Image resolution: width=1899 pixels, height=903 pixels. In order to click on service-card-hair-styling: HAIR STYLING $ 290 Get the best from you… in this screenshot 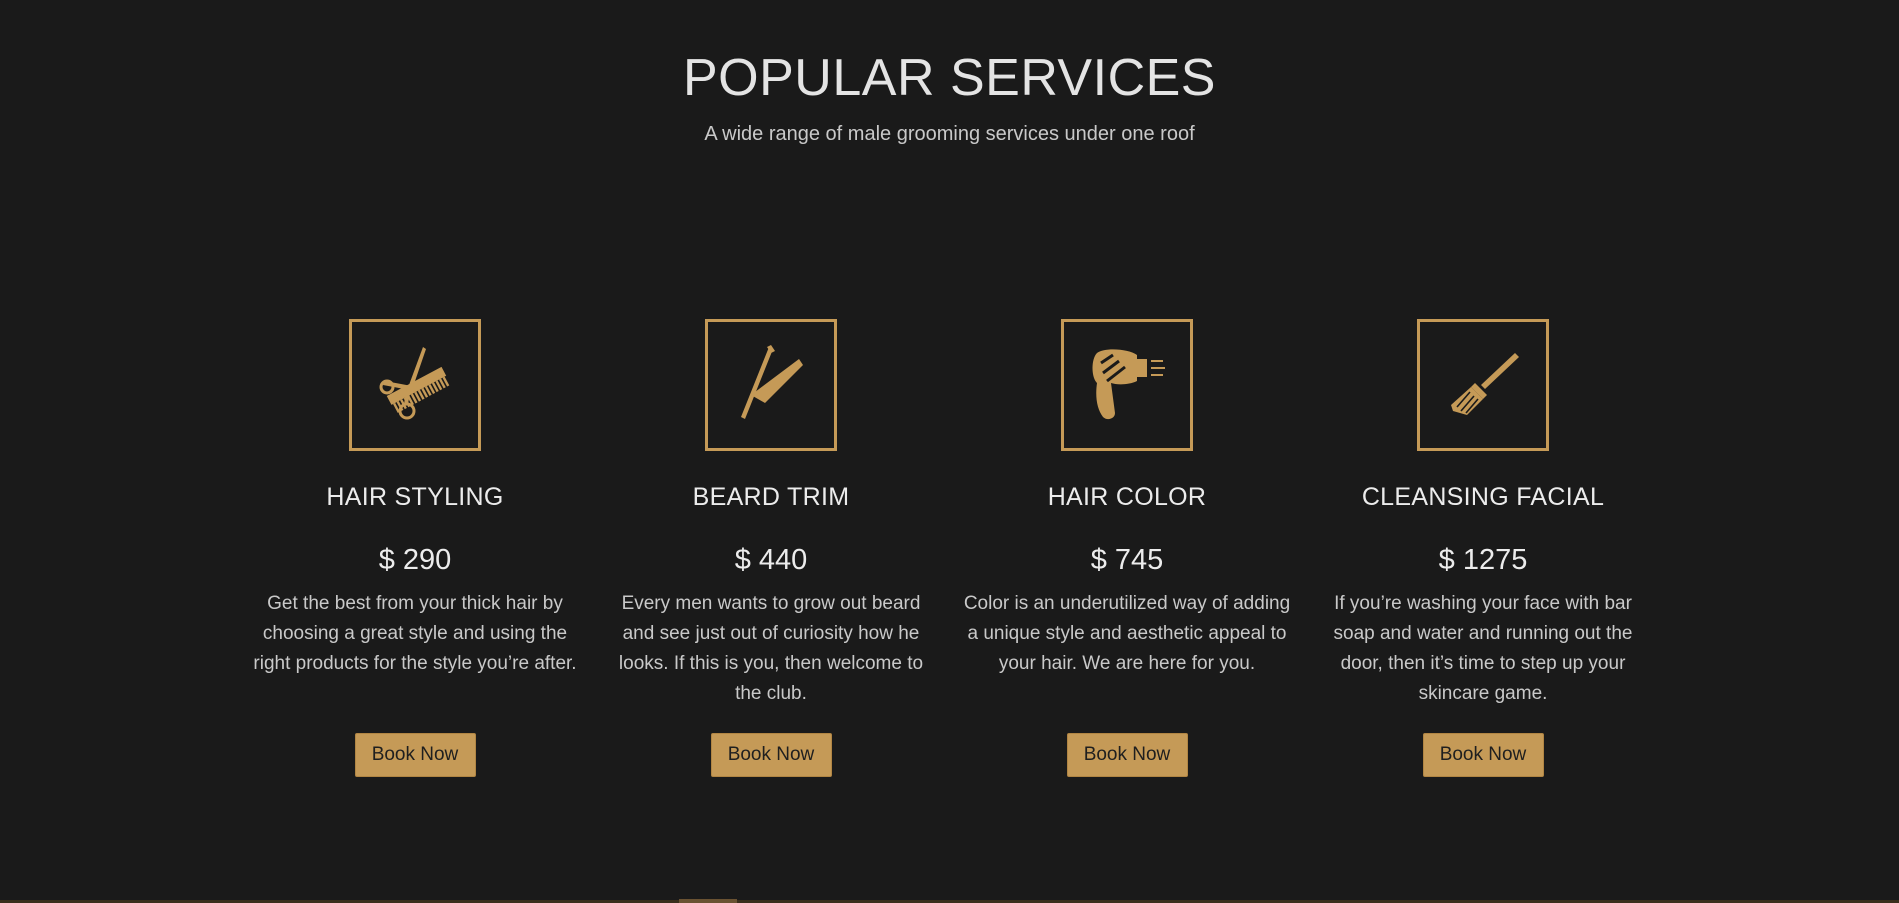, I will do `click(415, 548)`.